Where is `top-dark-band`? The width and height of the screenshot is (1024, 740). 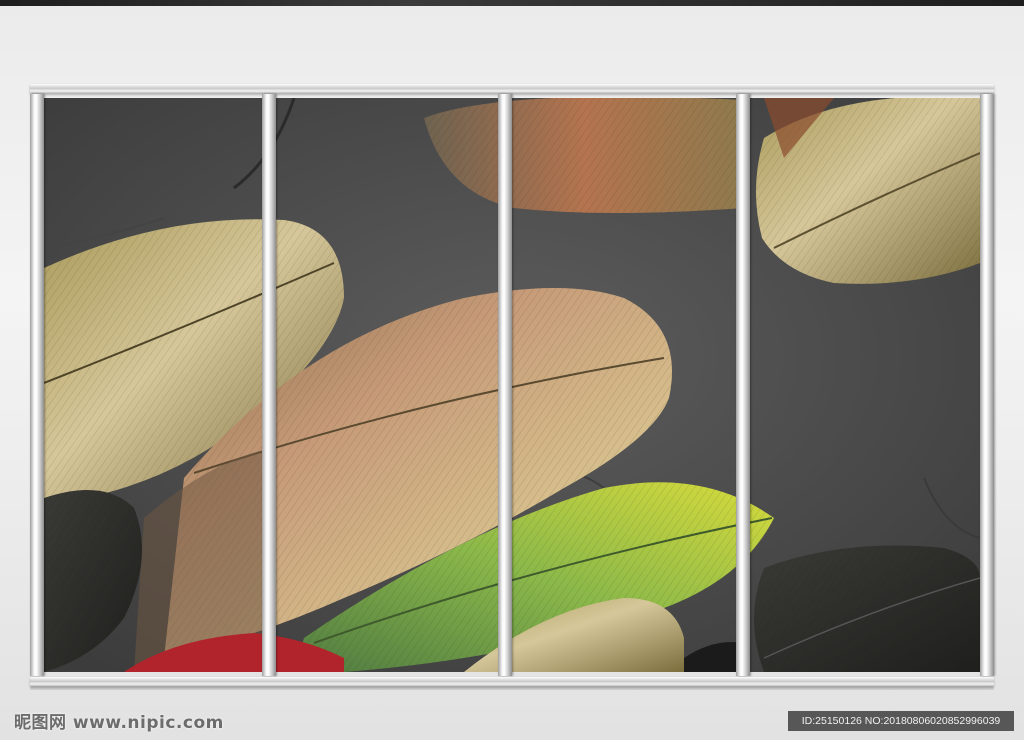 top-dark-band is located at coordinates (512, 3).